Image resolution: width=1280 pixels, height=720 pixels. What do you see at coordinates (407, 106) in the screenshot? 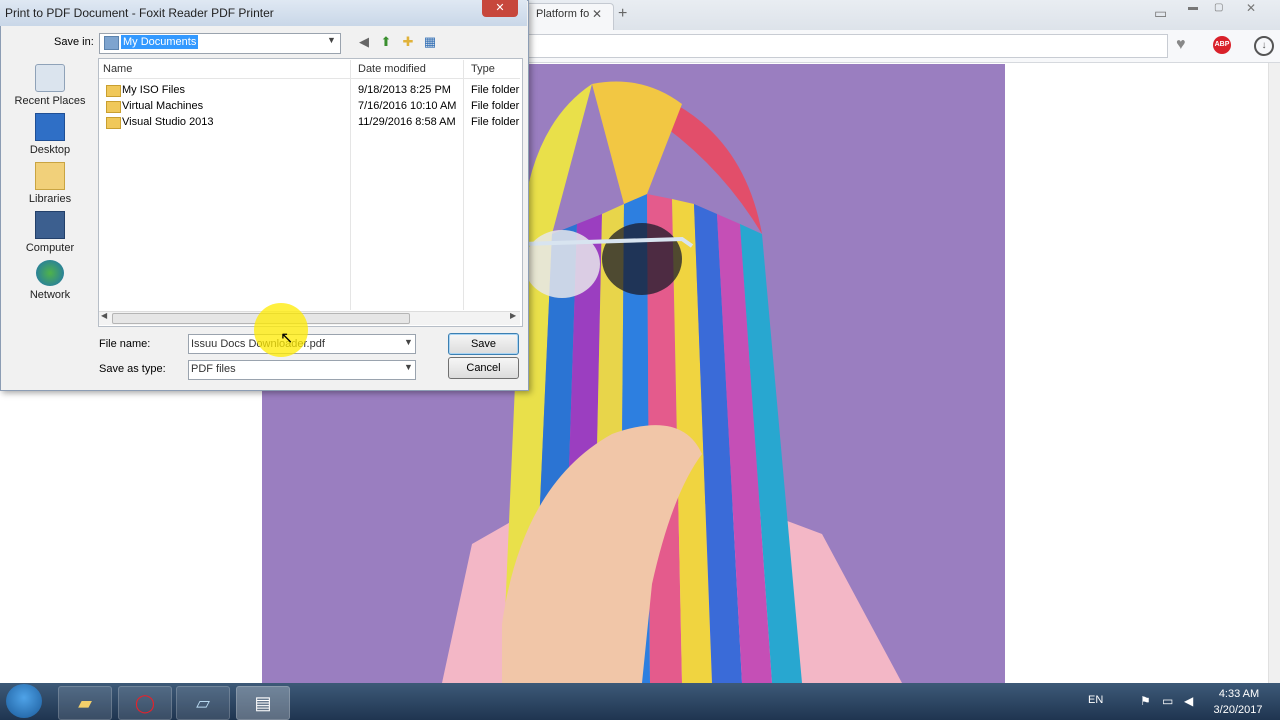
I see `file-date: 7/16/2016 10:10 AM` at bounding box center [407, 106].